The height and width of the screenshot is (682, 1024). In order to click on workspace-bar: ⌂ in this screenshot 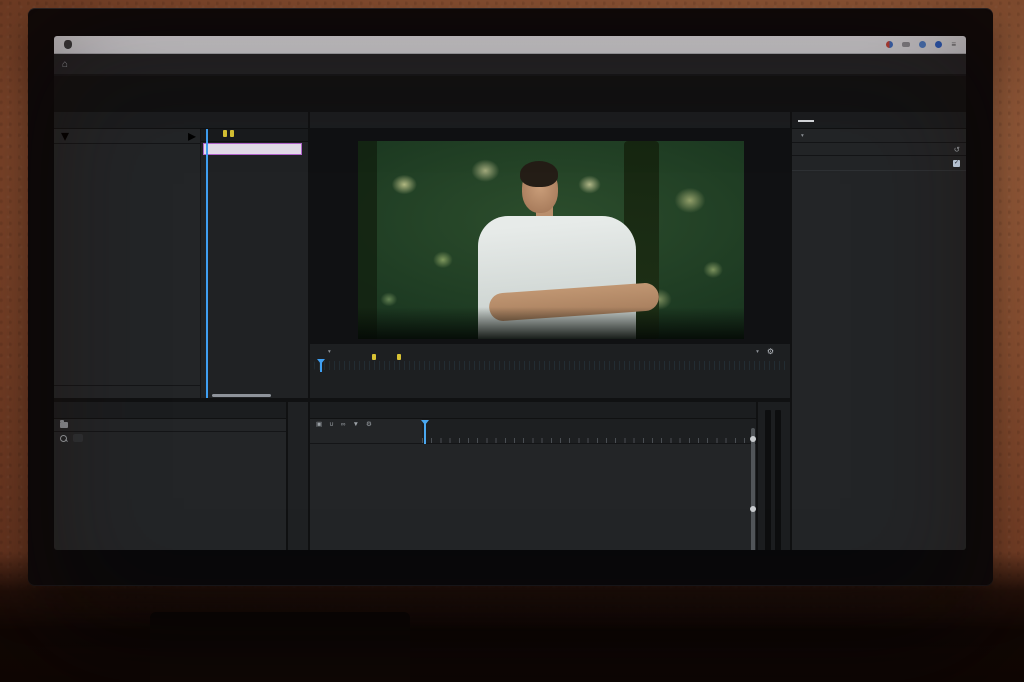, I will do `click(510, 65)`.